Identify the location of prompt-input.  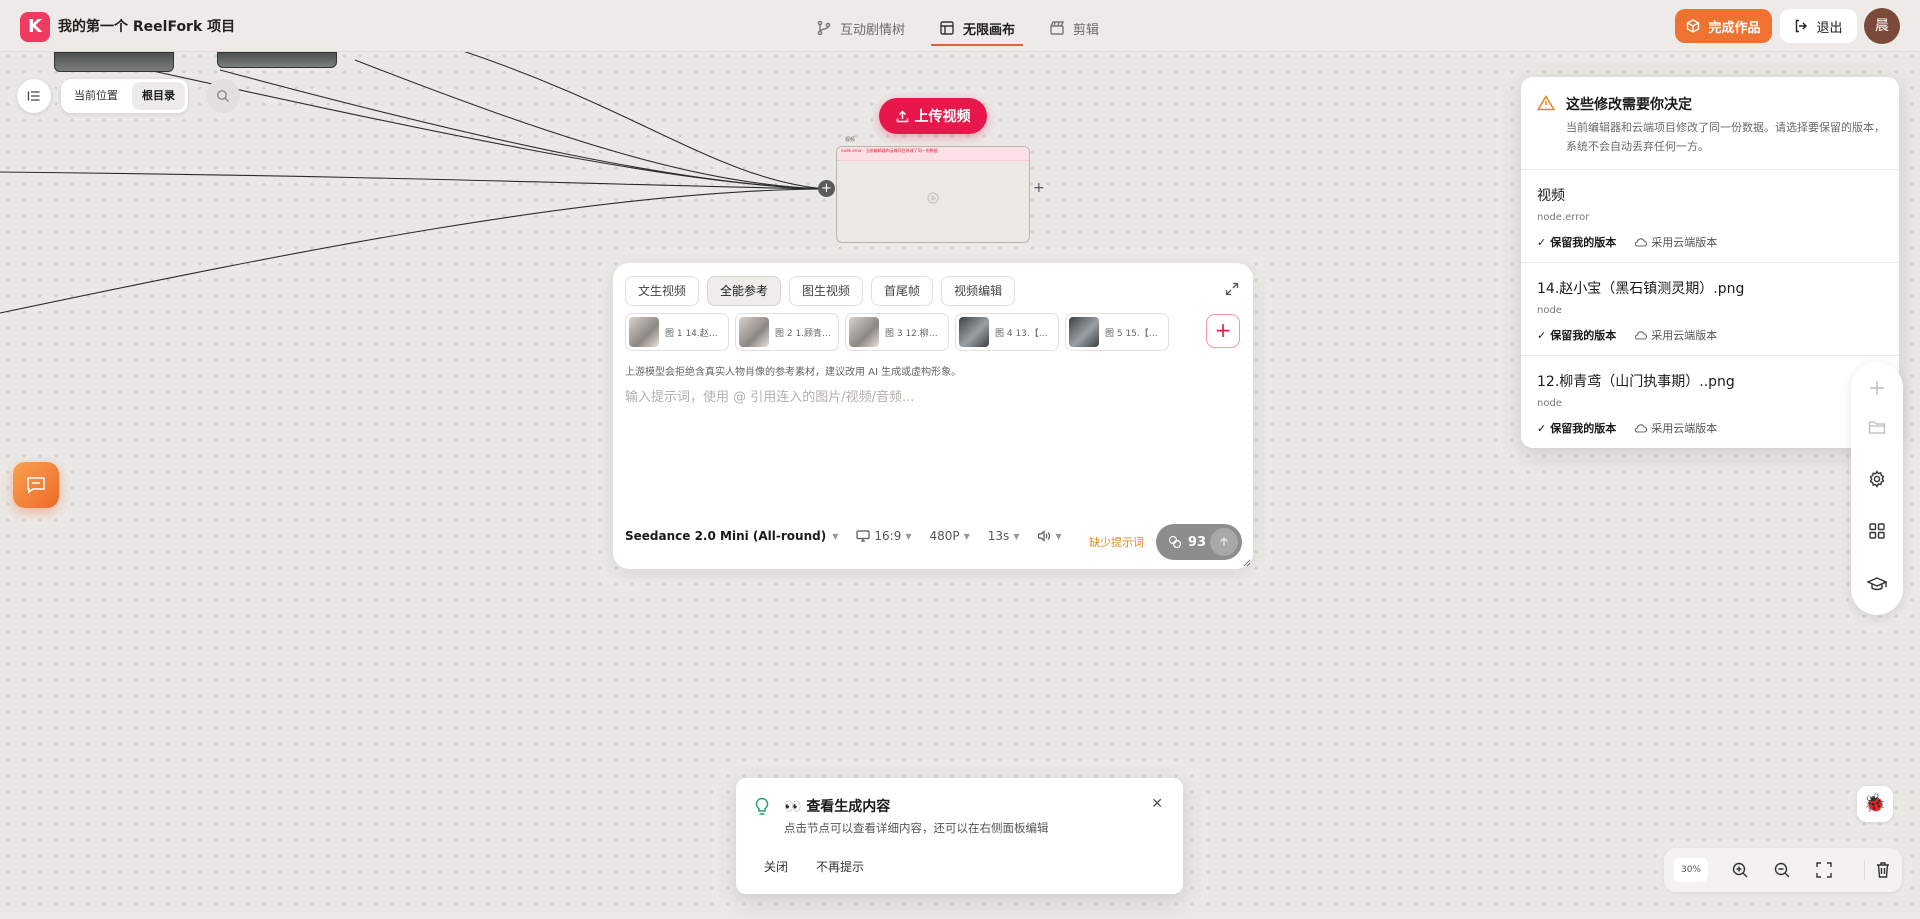
(931, 441).